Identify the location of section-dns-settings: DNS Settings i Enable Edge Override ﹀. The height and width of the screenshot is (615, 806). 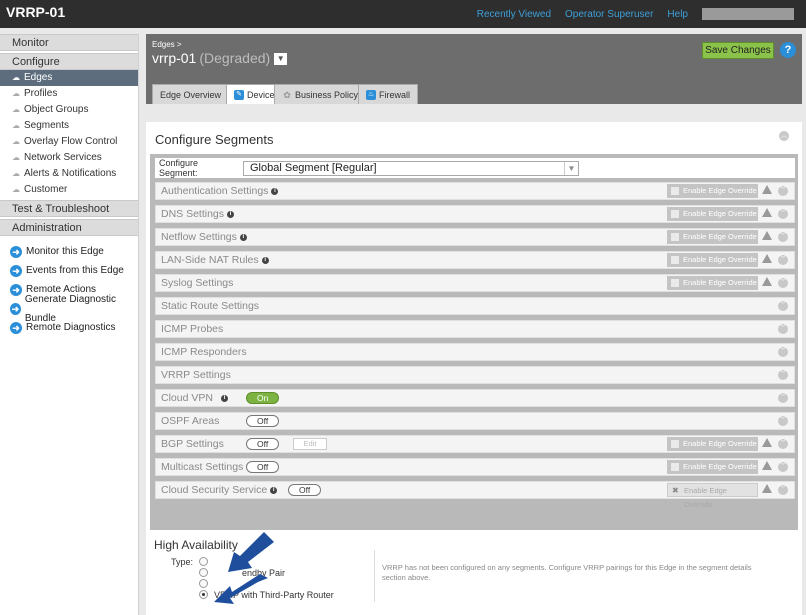
(475, 214).